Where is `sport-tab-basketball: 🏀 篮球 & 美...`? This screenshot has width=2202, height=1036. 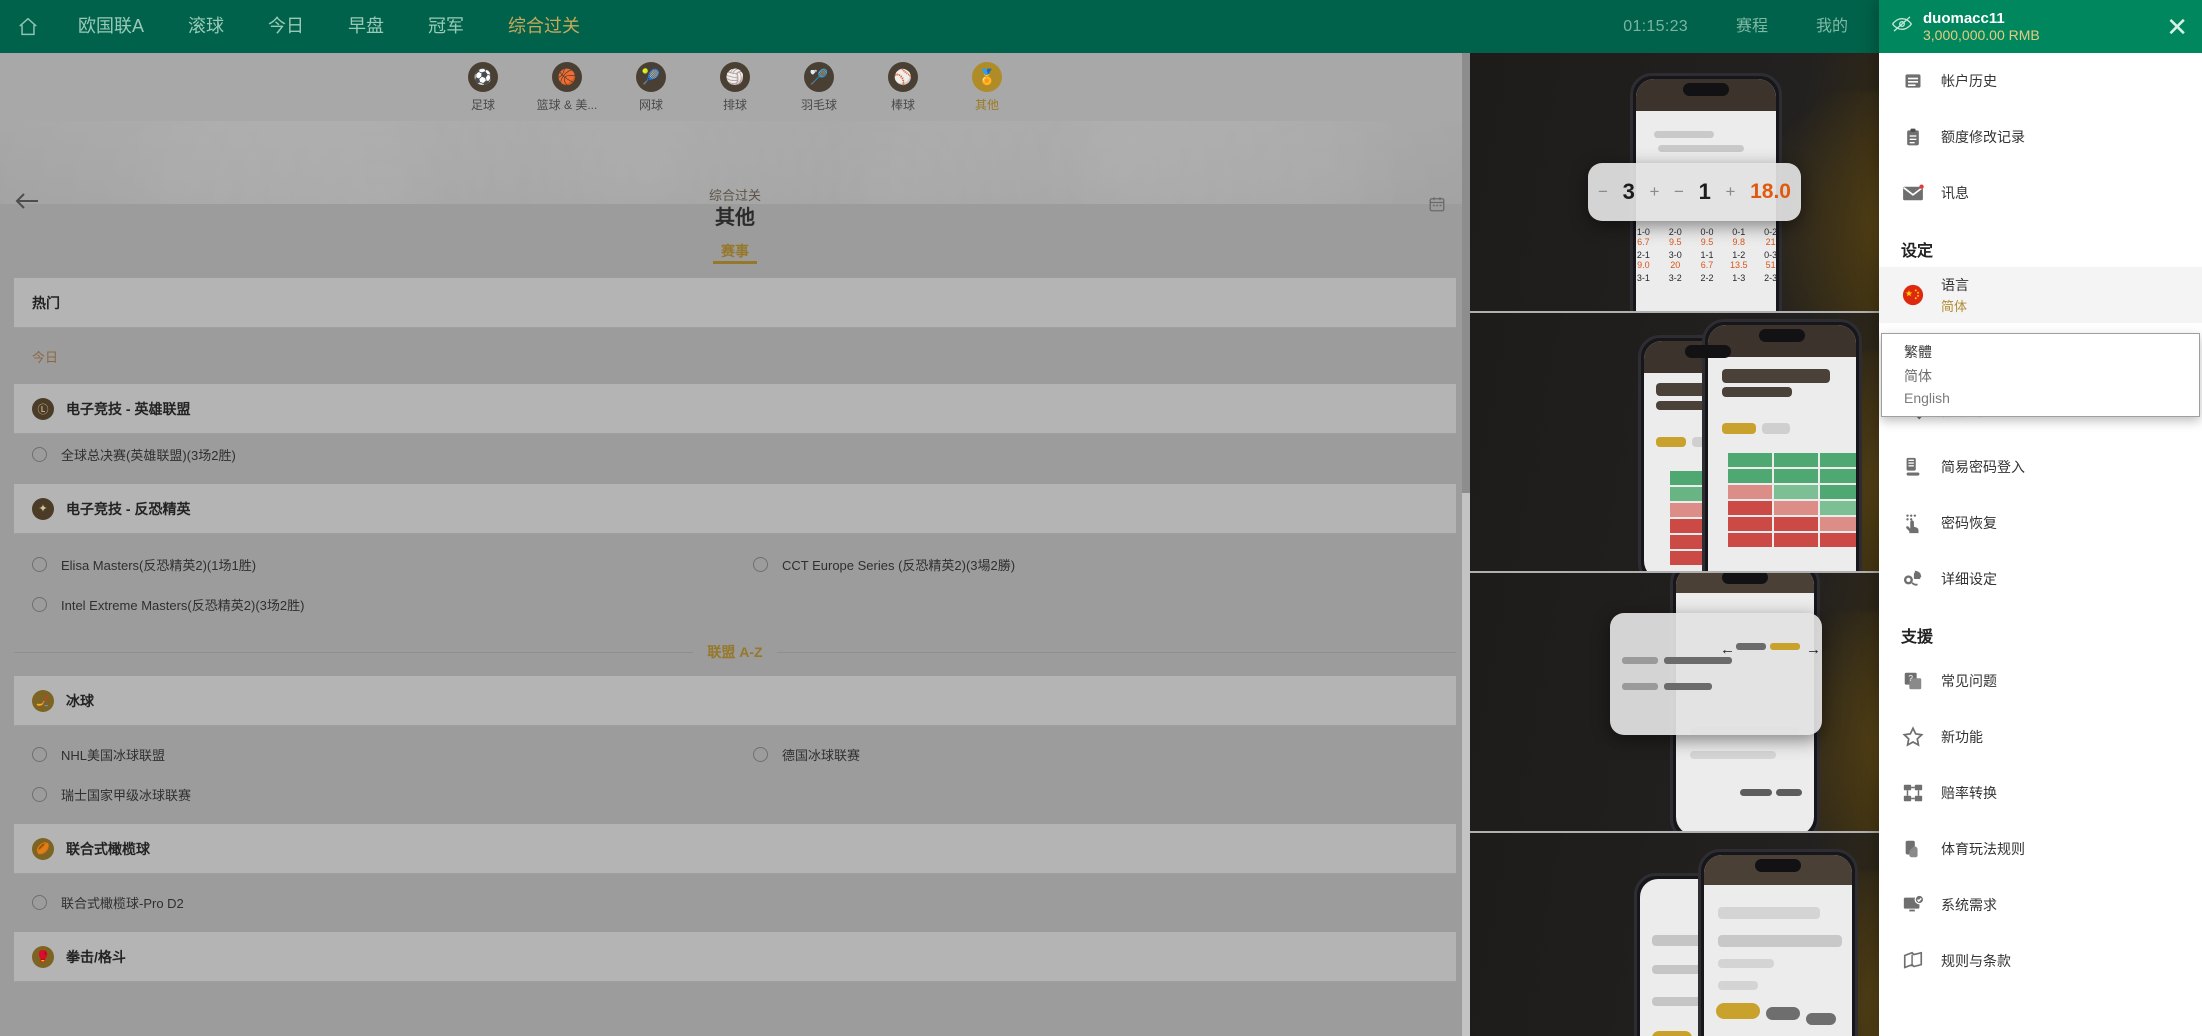 sport-tab-basketball: 🏀 篮球 & 美... is located at coordinates (567, 87).